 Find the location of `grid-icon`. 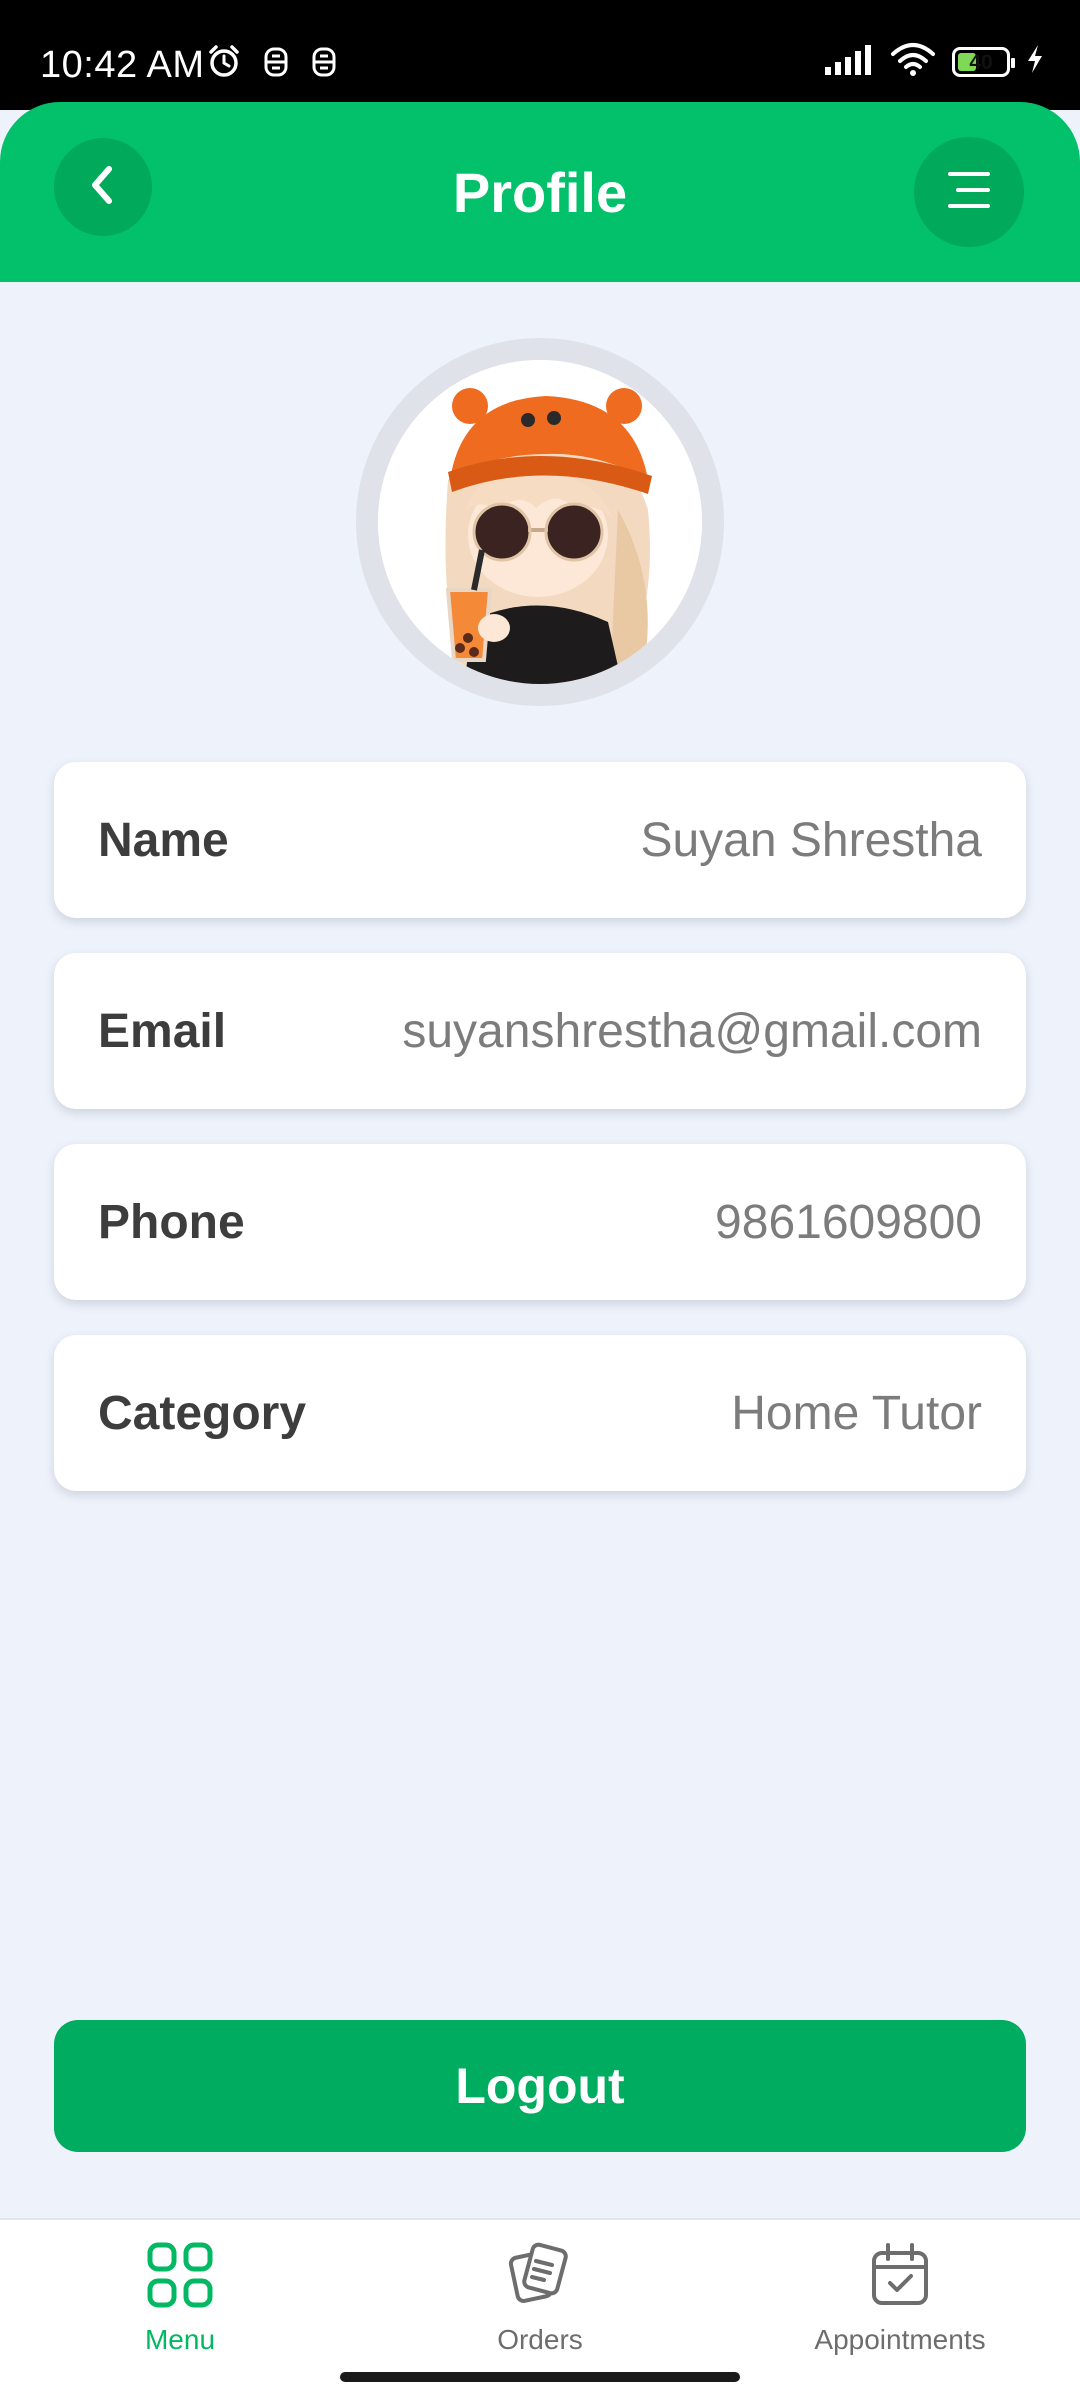

grid-icon is located at coordinates (180, 2275).